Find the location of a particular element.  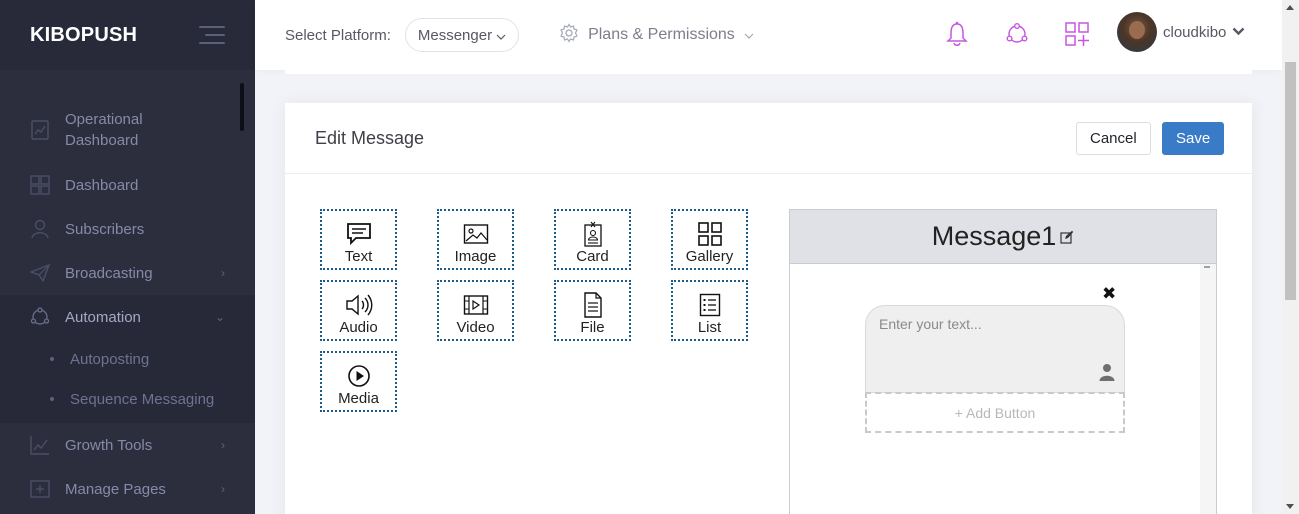

component-tile-file: File is located at coordinates (592, 310).